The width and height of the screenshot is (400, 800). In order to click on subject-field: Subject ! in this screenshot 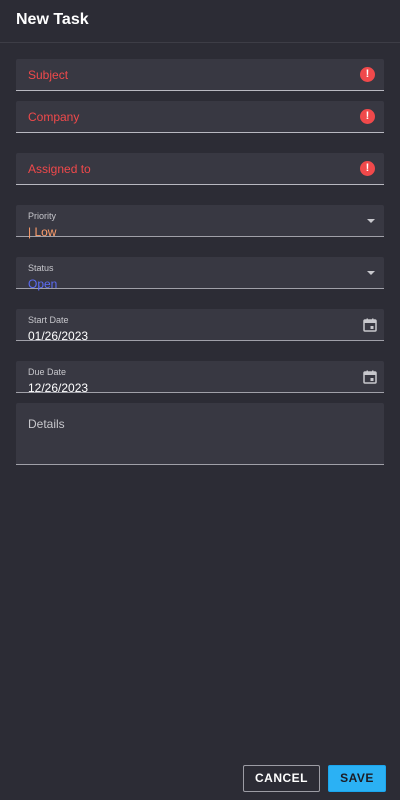, I will do `click(200, 75)`.